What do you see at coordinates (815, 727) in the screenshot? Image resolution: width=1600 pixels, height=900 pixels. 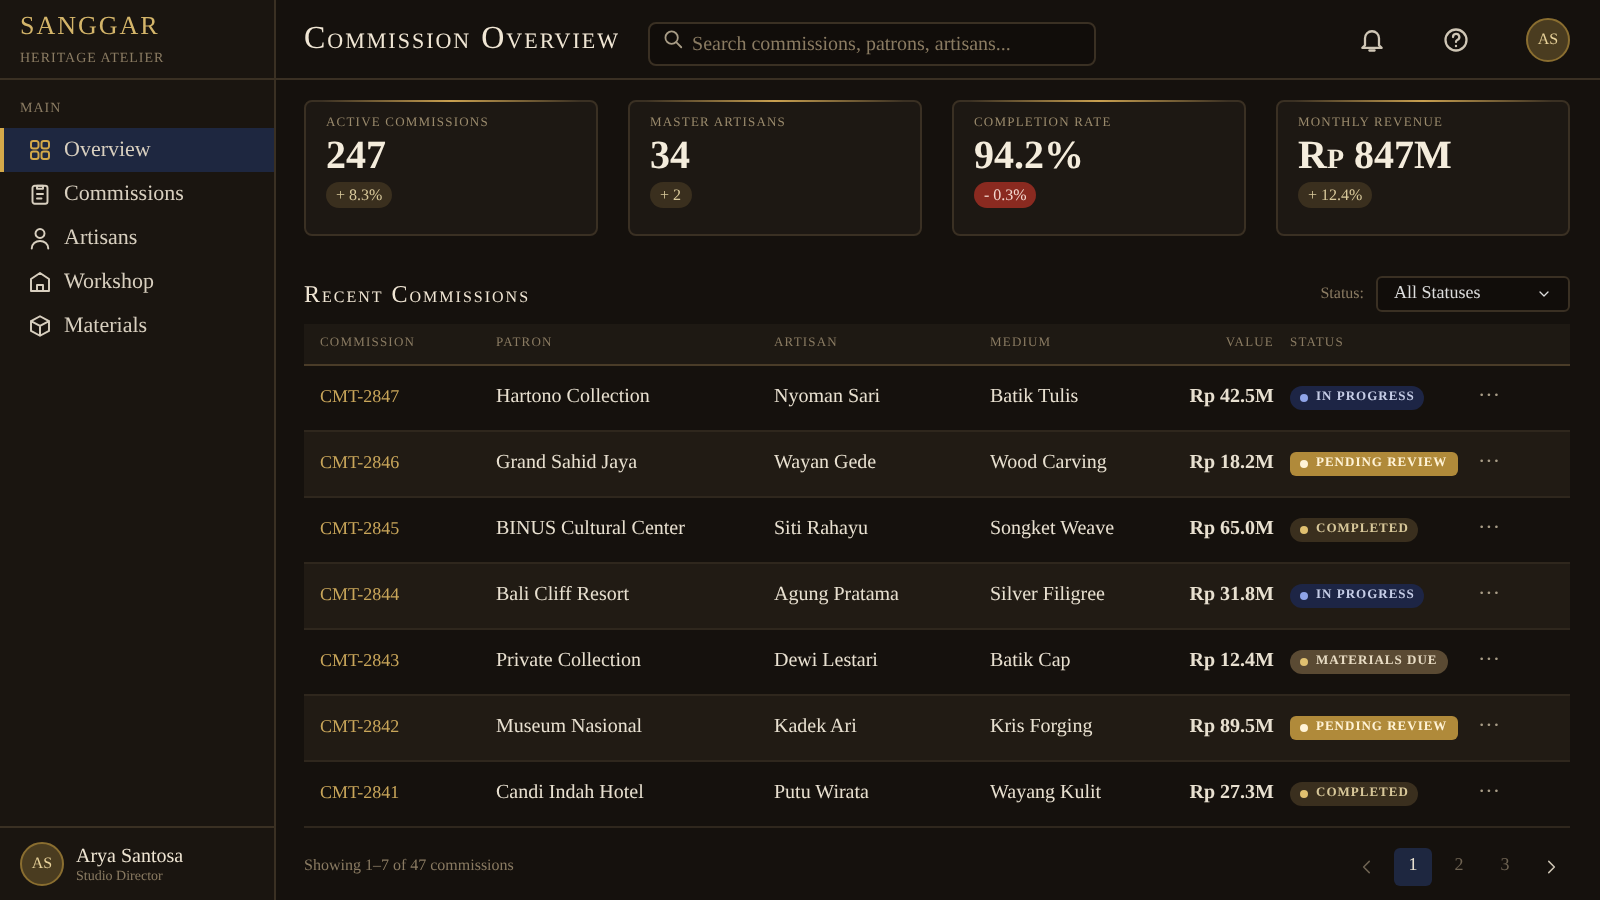 I see `table-cell: Kadek Ari` at bounding box center [815, 727].